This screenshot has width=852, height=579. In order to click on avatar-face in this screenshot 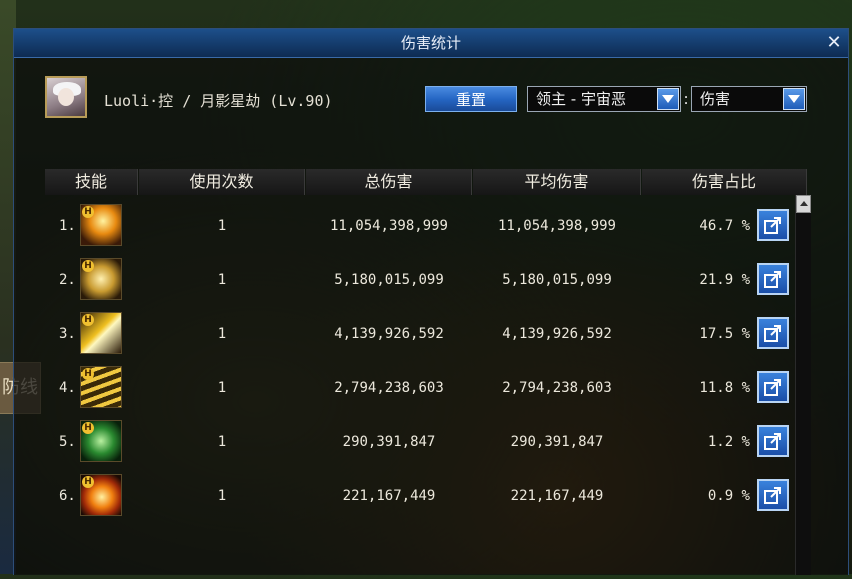, I will do `click(66, 97)`.